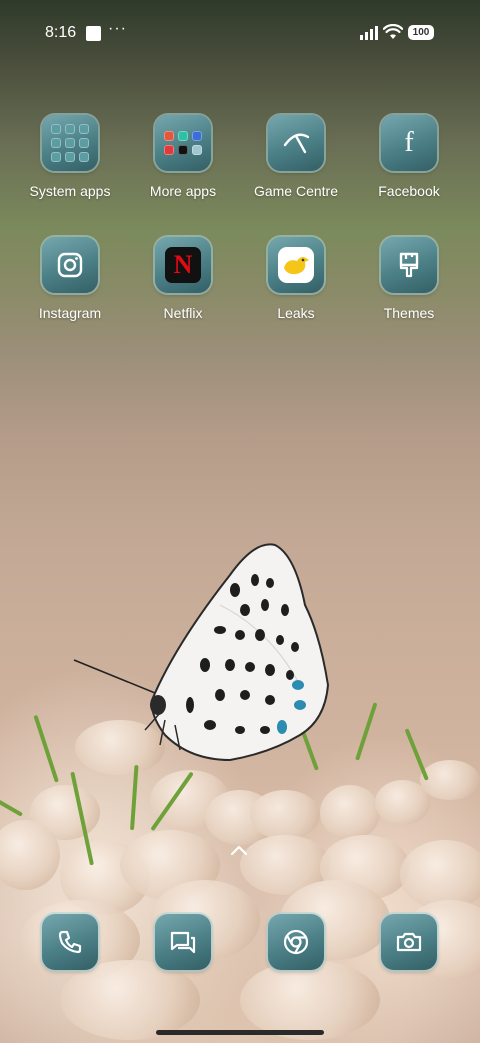 The height and width of the screenshot is (1043, 480). Describe the element at coordinates (409, 265) in the screenshot. I see `themes-brush-icon` at that location.